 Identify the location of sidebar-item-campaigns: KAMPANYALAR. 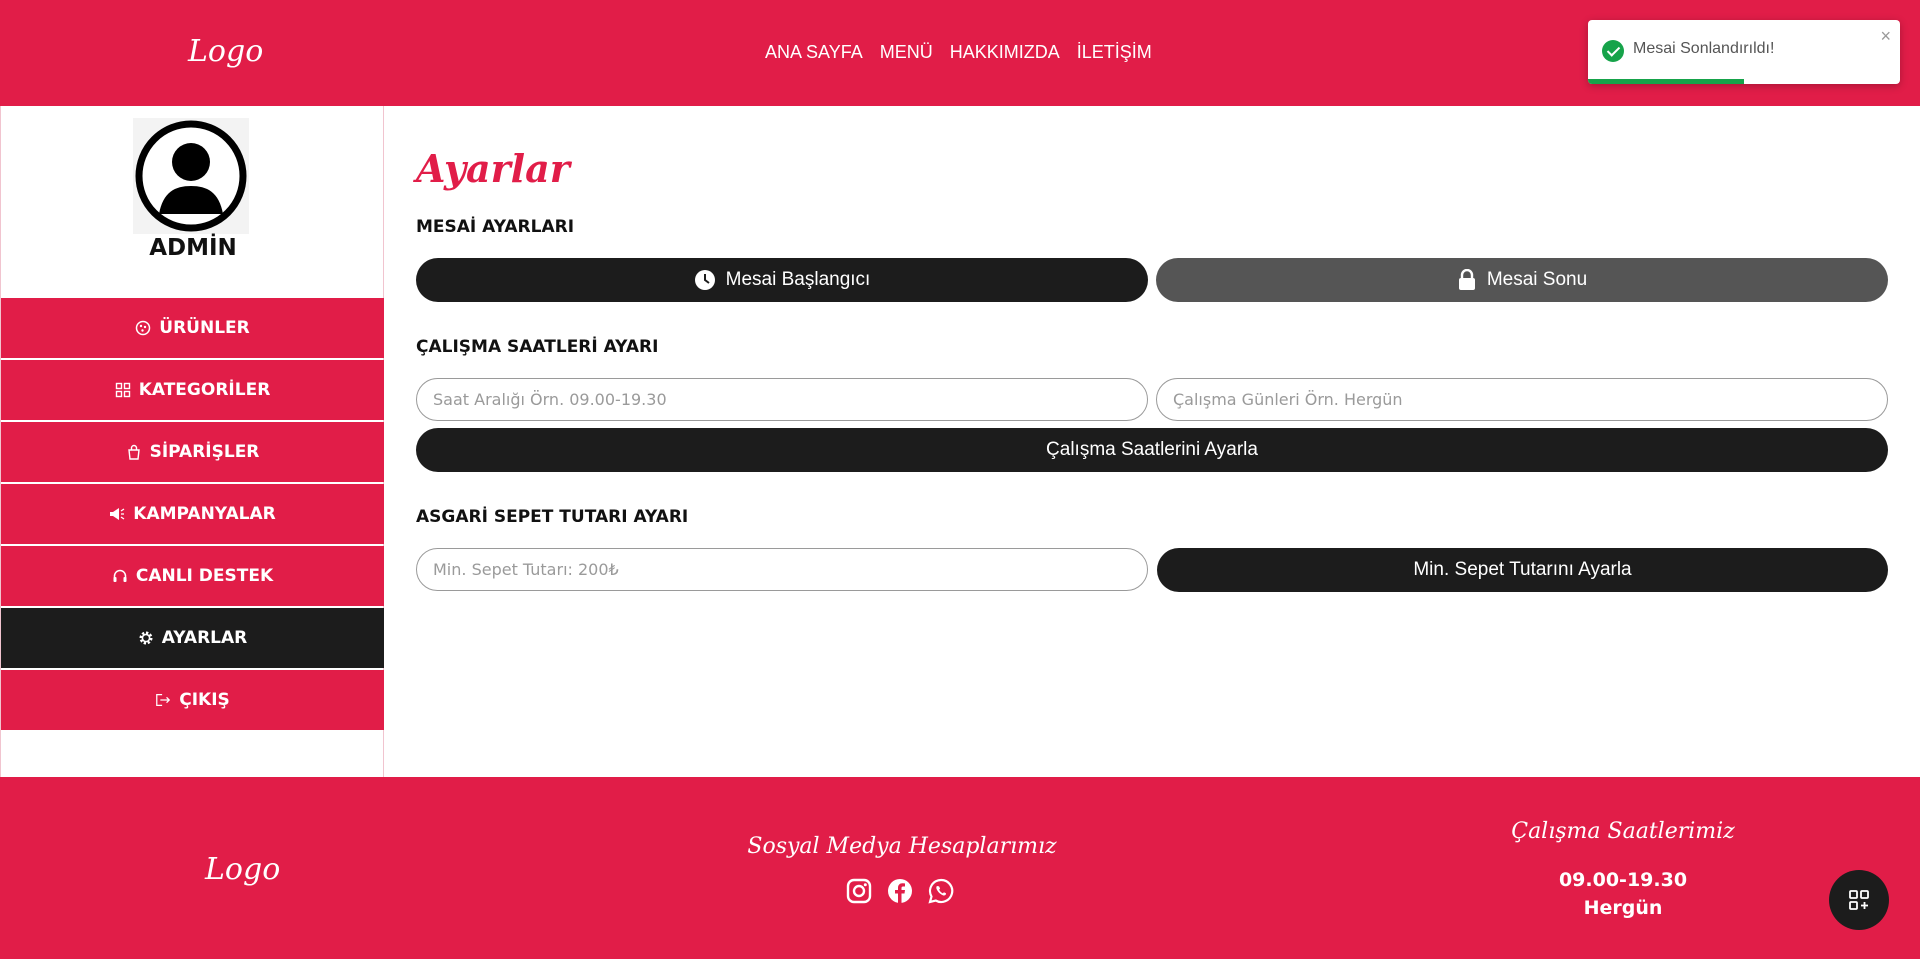
(192, 514).